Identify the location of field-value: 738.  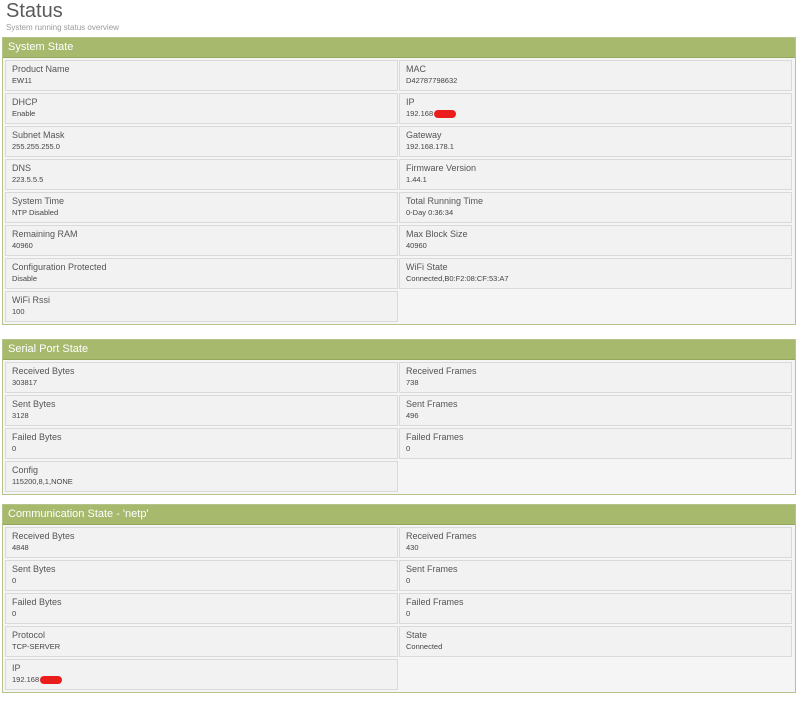
(412, 382).